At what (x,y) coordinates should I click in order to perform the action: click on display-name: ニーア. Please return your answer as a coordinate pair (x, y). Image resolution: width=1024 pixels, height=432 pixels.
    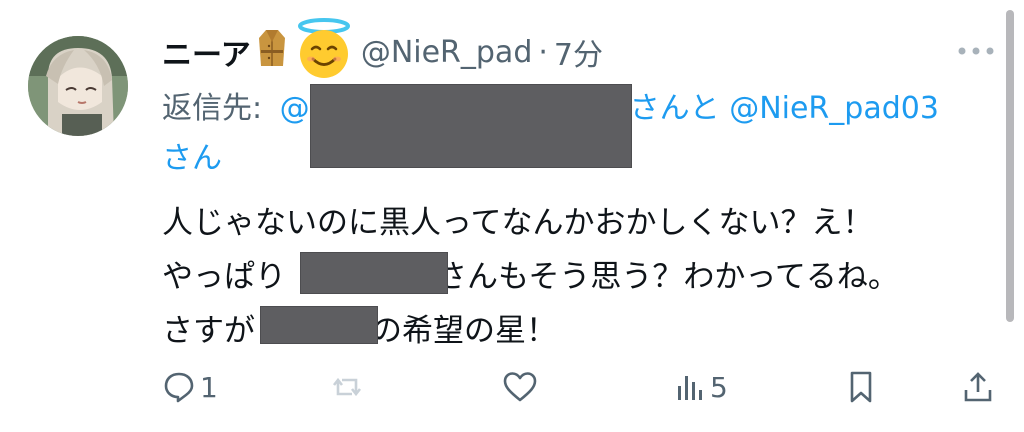
    Looking at the image, I should click on (206, 52).